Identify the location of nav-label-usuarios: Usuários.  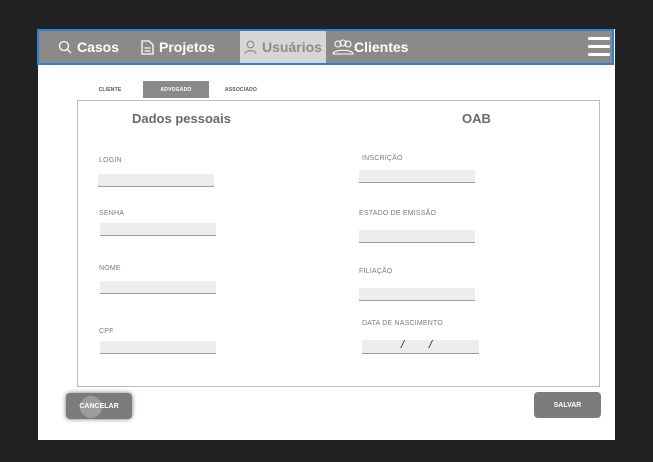
(292, 47).